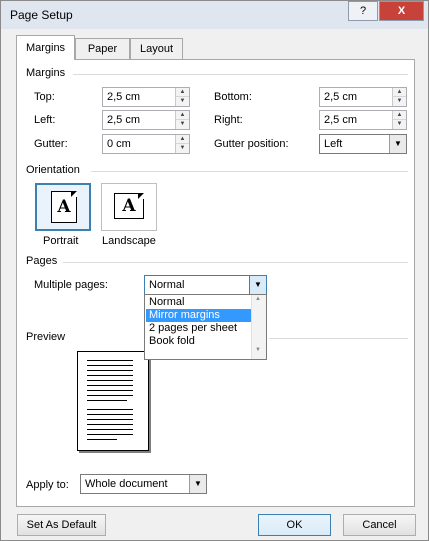 This screenshot has width=429, height=541. I want to click on portrait-label: Portrait, so click(60, 241).